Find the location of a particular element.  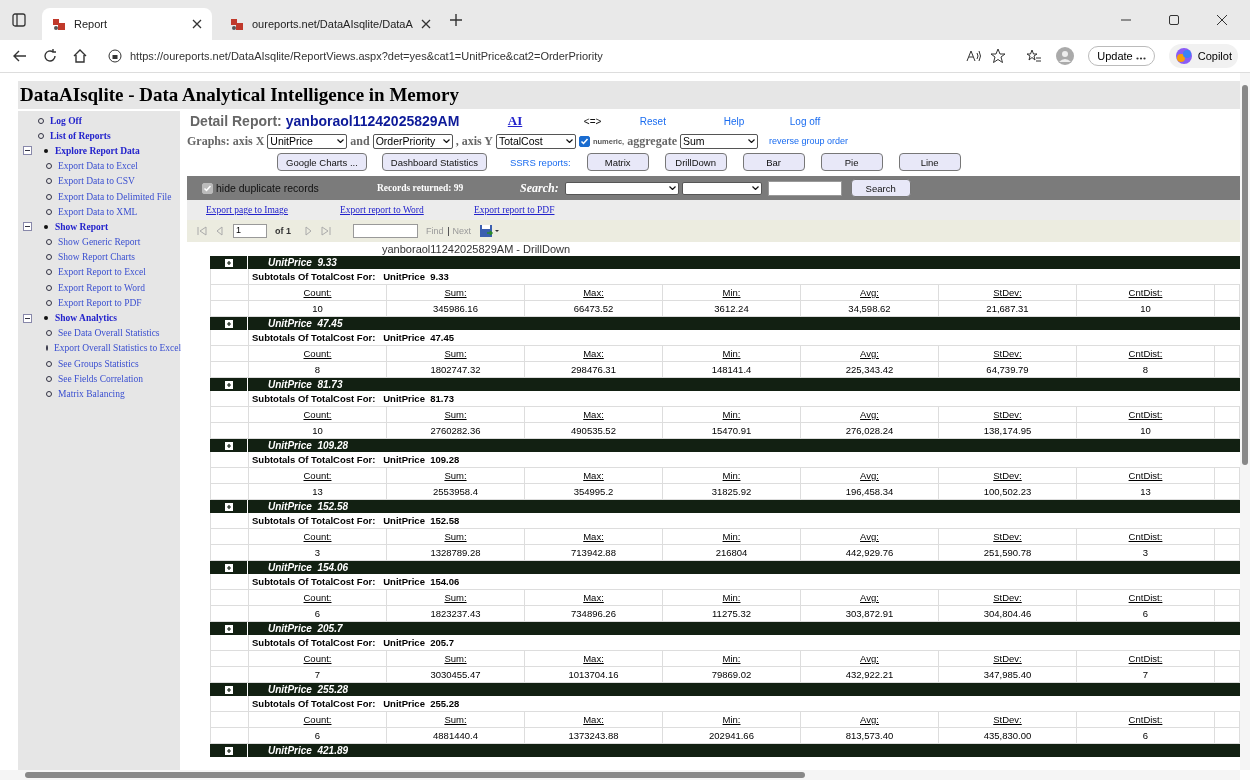

numeric-checkbox is located at coordinates (584, 141).